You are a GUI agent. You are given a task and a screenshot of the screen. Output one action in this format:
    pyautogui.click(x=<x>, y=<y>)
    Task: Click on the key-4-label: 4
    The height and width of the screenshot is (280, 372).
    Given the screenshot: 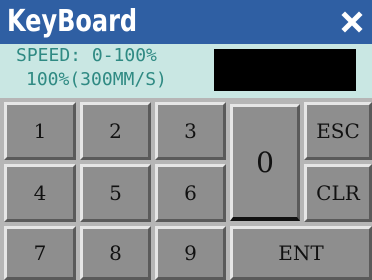 What is the action you would take?
    pyautogui.click(x=40, y=193)
    